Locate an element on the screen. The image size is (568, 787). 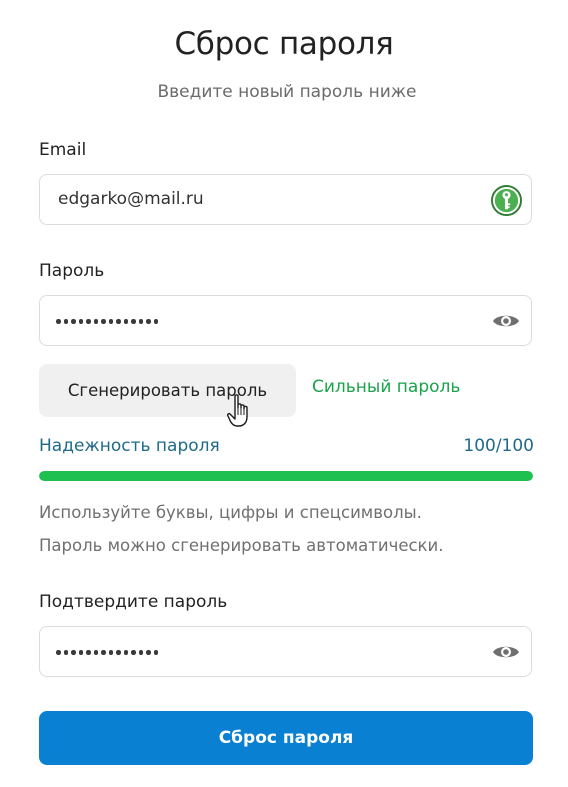
confirm-password-field is located at coordinates (285, 651).